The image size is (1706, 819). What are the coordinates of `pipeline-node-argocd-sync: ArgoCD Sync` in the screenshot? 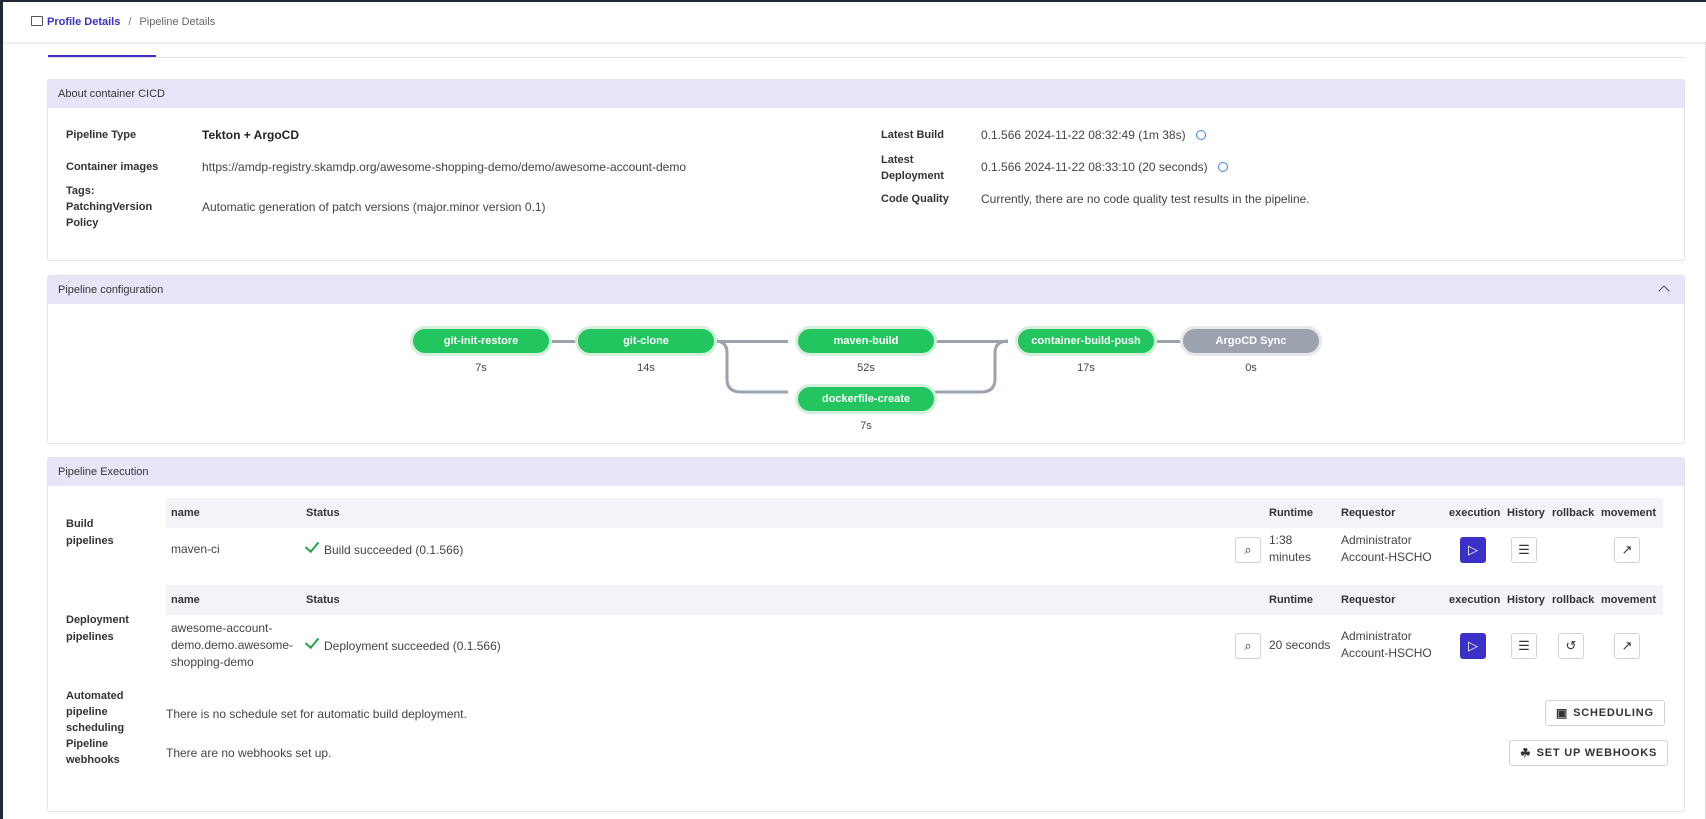 It's located at (1251, 341).